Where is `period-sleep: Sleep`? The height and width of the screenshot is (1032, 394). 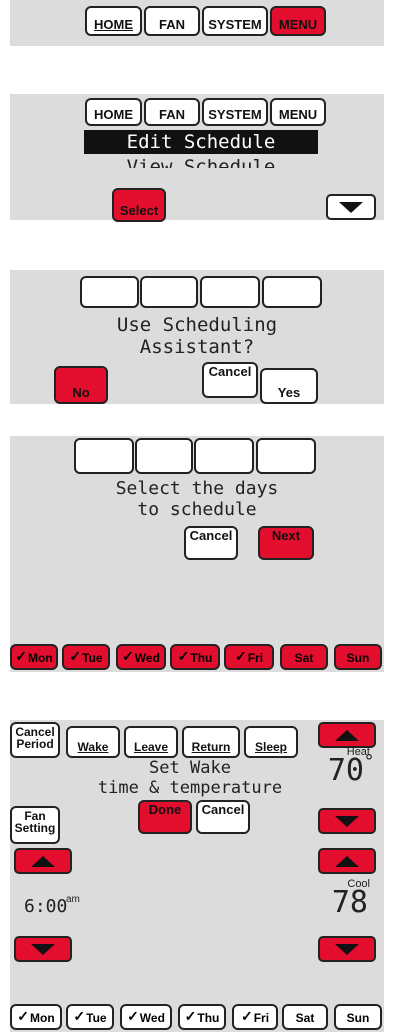 period-sleep: Sleep is located at coordinates (271, 742).